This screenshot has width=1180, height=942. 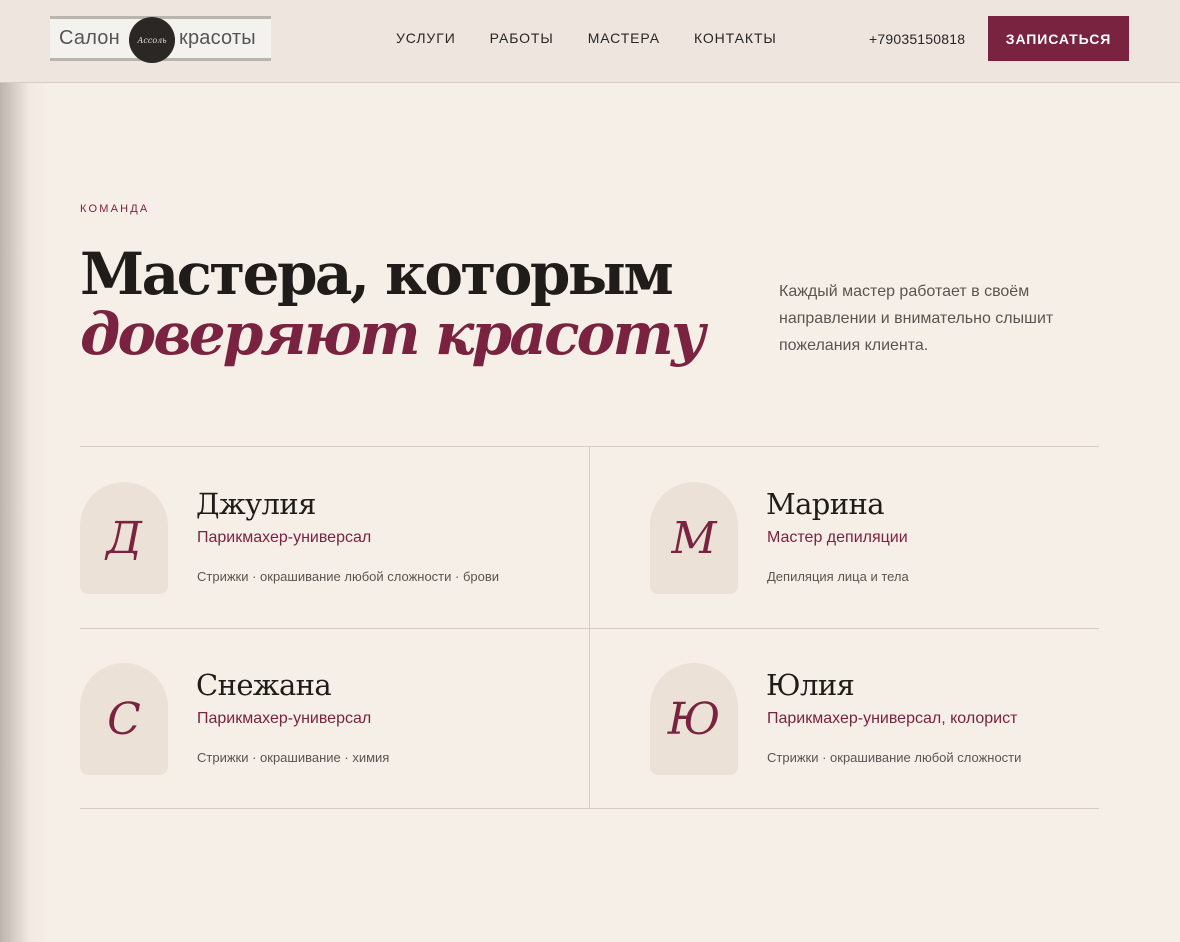 What do you see at coordinates (522, 38) in the screenshot?
I see `nav-works: Работы` at bounding box center [522, 38].